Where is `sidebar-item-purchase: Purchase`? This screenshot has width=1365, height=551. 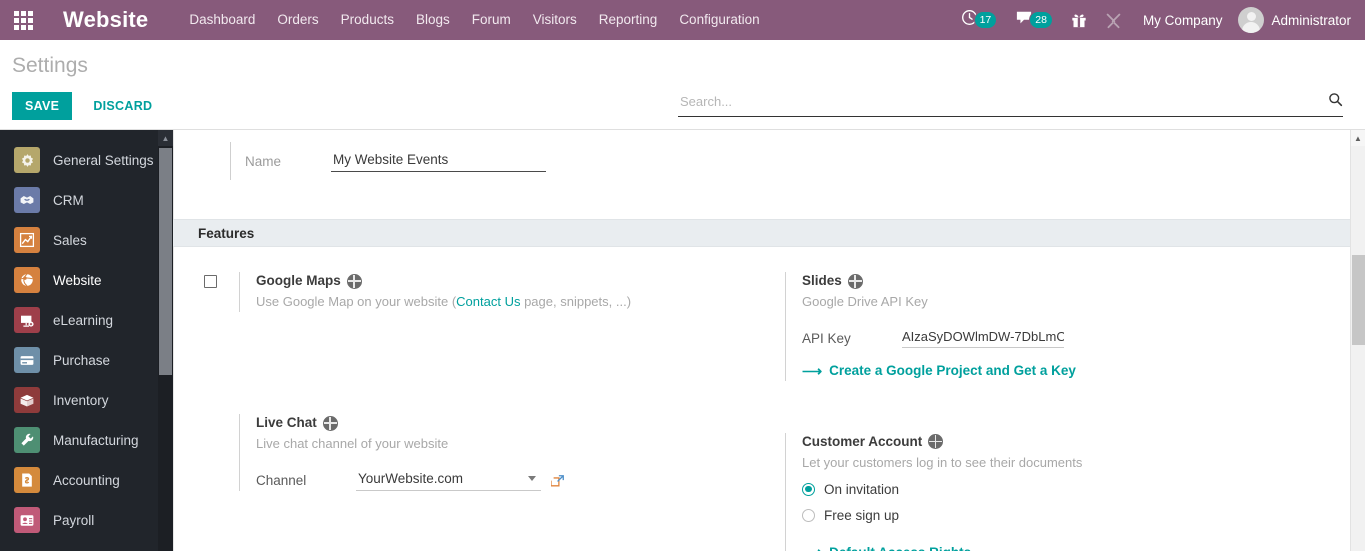
sidebar-item-purchase: Purchase is located at coordinates (86, 360).